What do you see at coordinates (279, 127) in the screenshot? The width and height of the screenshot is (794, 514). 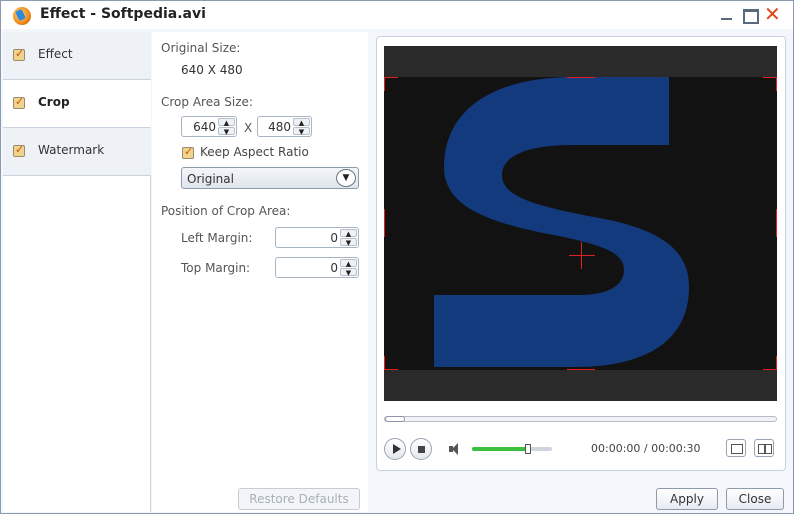 I see `crop-height-value: 480` at bounding box center [279, 127].